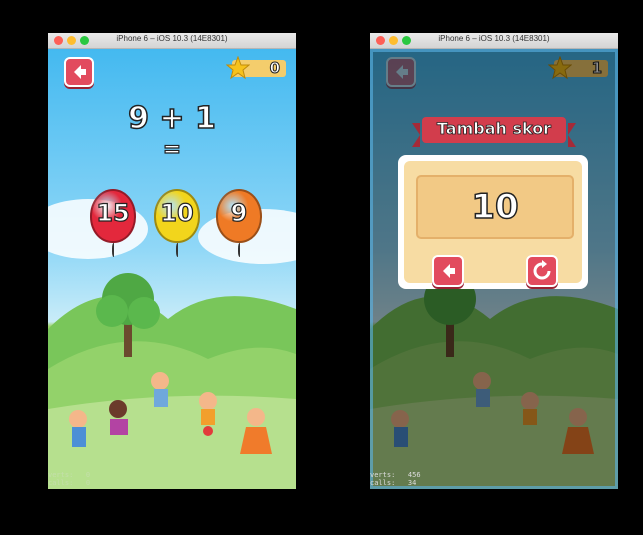 Image resolution: width=643 pixels, height=535 pixels. What do you see at coordinates (177, 212) in the screenshot?
I see `answer-value: 10` at bounding box center [177, 212].